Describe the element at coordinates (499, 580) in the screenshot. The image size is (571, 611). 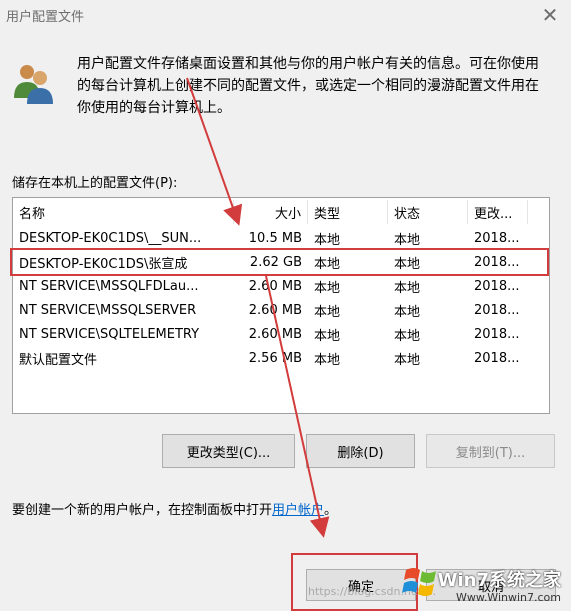
I see `watermark-brand: Win7系统之家` at that location.